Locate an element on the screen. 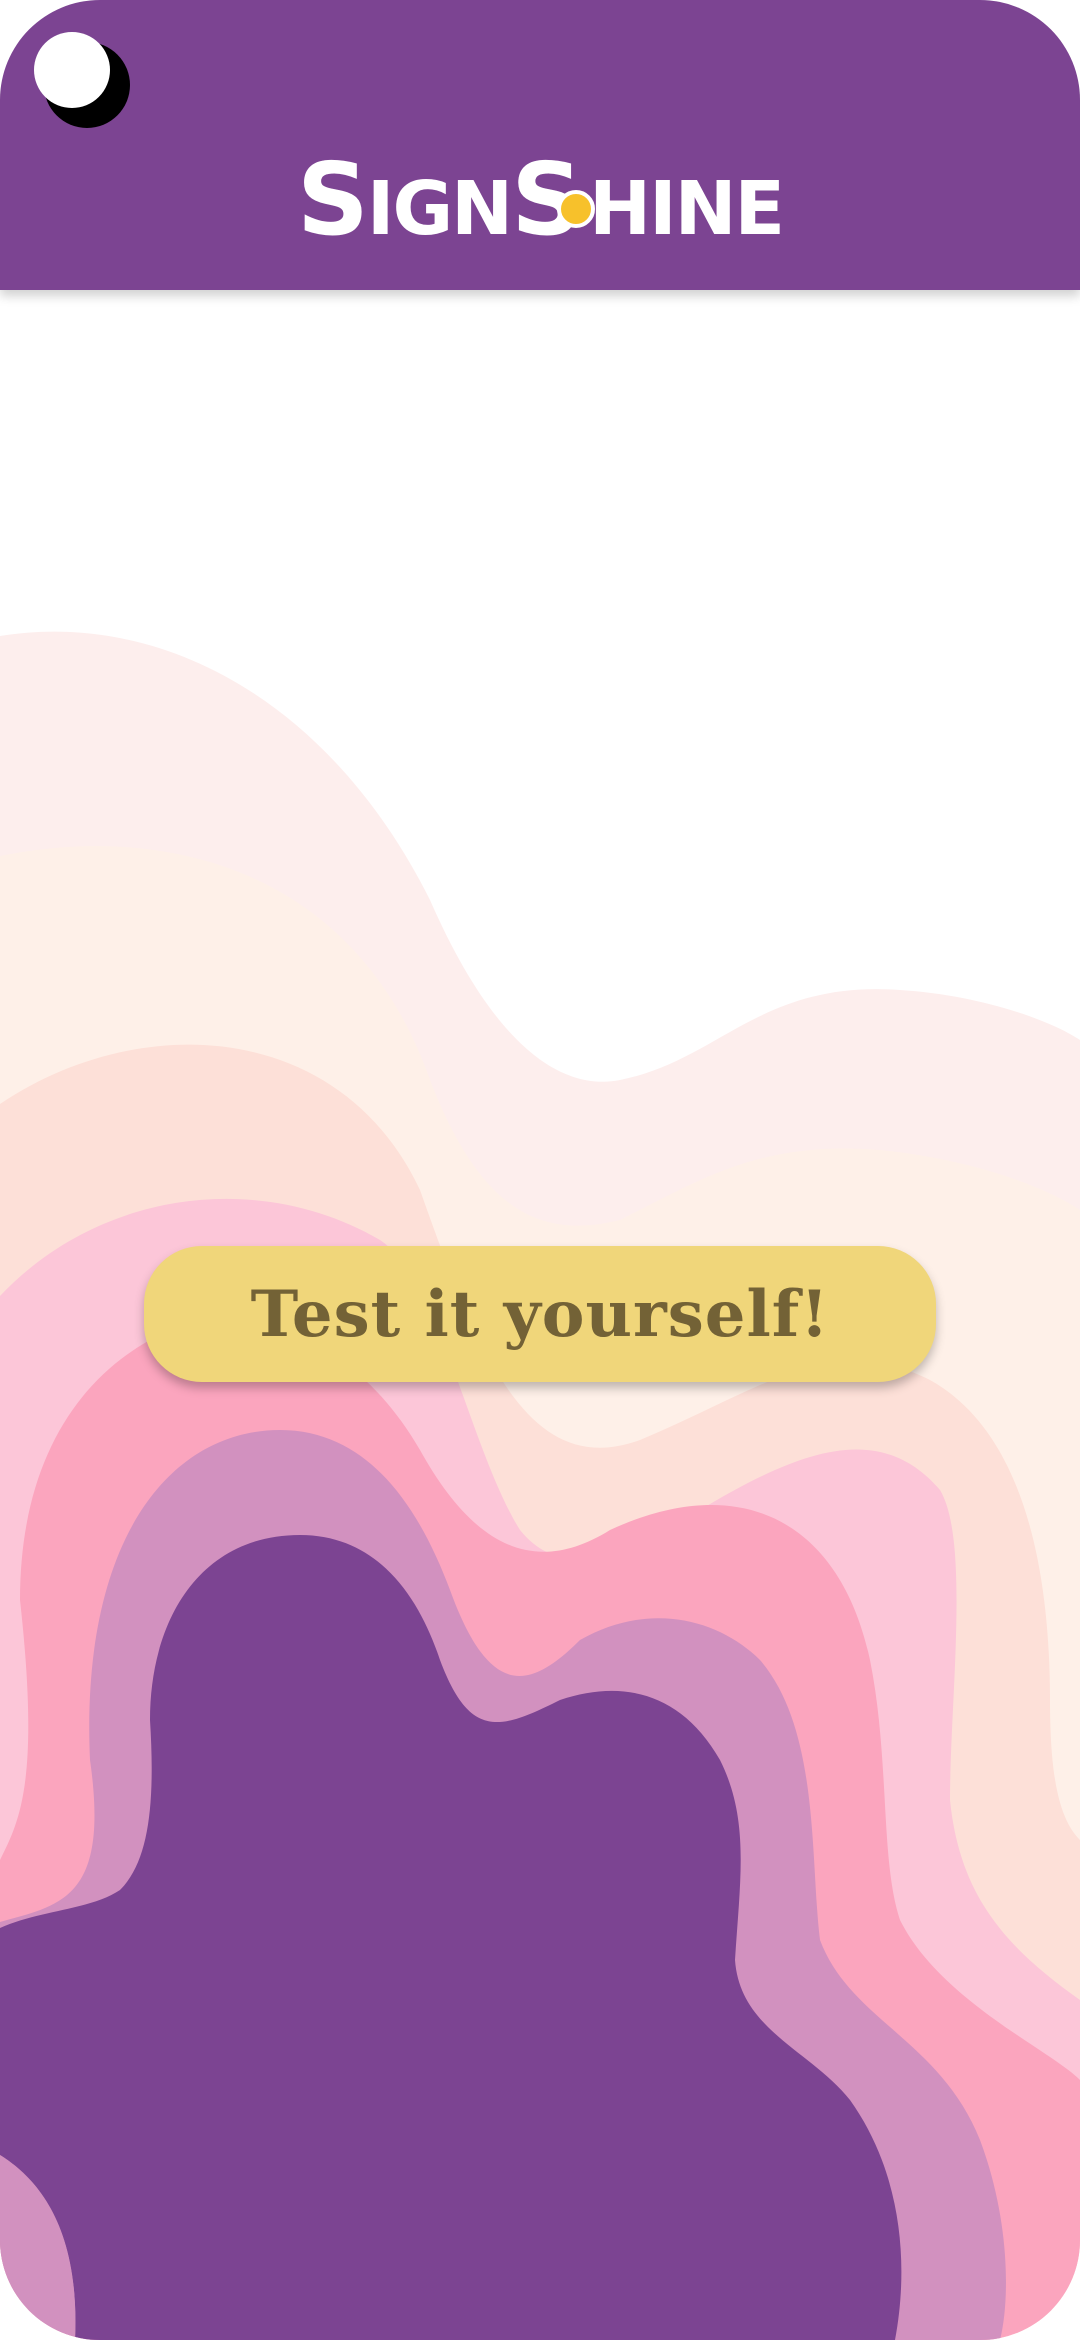 This screenshot has height=2340, width=1080. test-it-yourself-button: Test it yourself! is located at coordinates (540, 1314).